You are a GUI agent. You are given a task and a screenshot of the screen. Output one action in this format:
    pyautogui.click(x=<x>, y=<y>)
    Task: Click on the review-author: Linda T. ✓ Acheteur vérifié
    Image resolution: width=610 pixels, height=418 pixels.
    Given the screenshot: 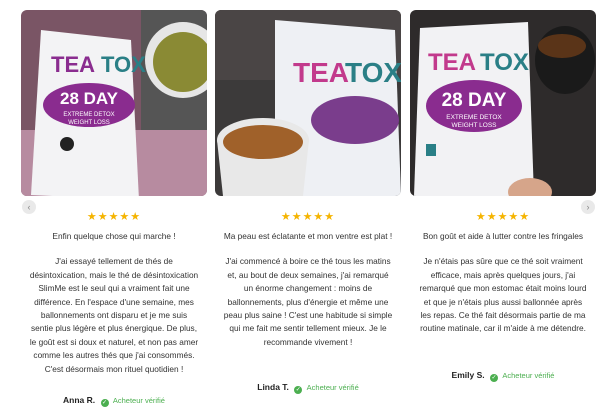 What is the action you would take?
    pyautogui.click(x=308, y=388)
    